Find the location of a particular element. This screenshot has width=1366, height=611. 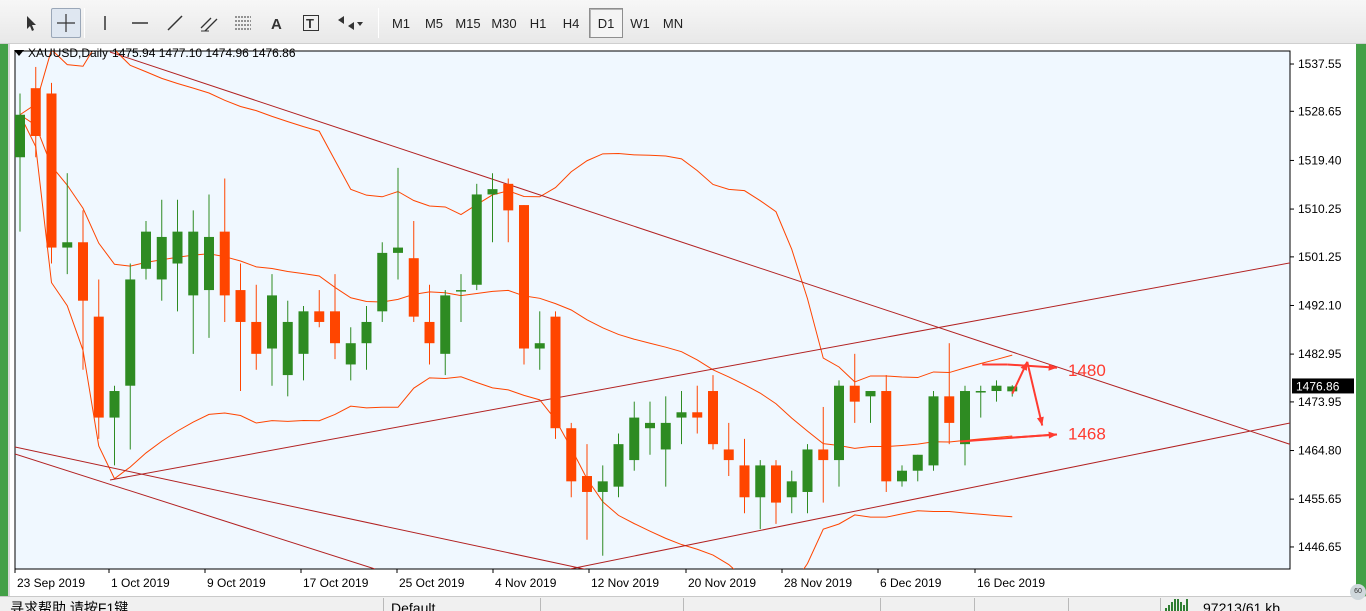

vertical-line-tool-button is located at coordinates (105, 23).